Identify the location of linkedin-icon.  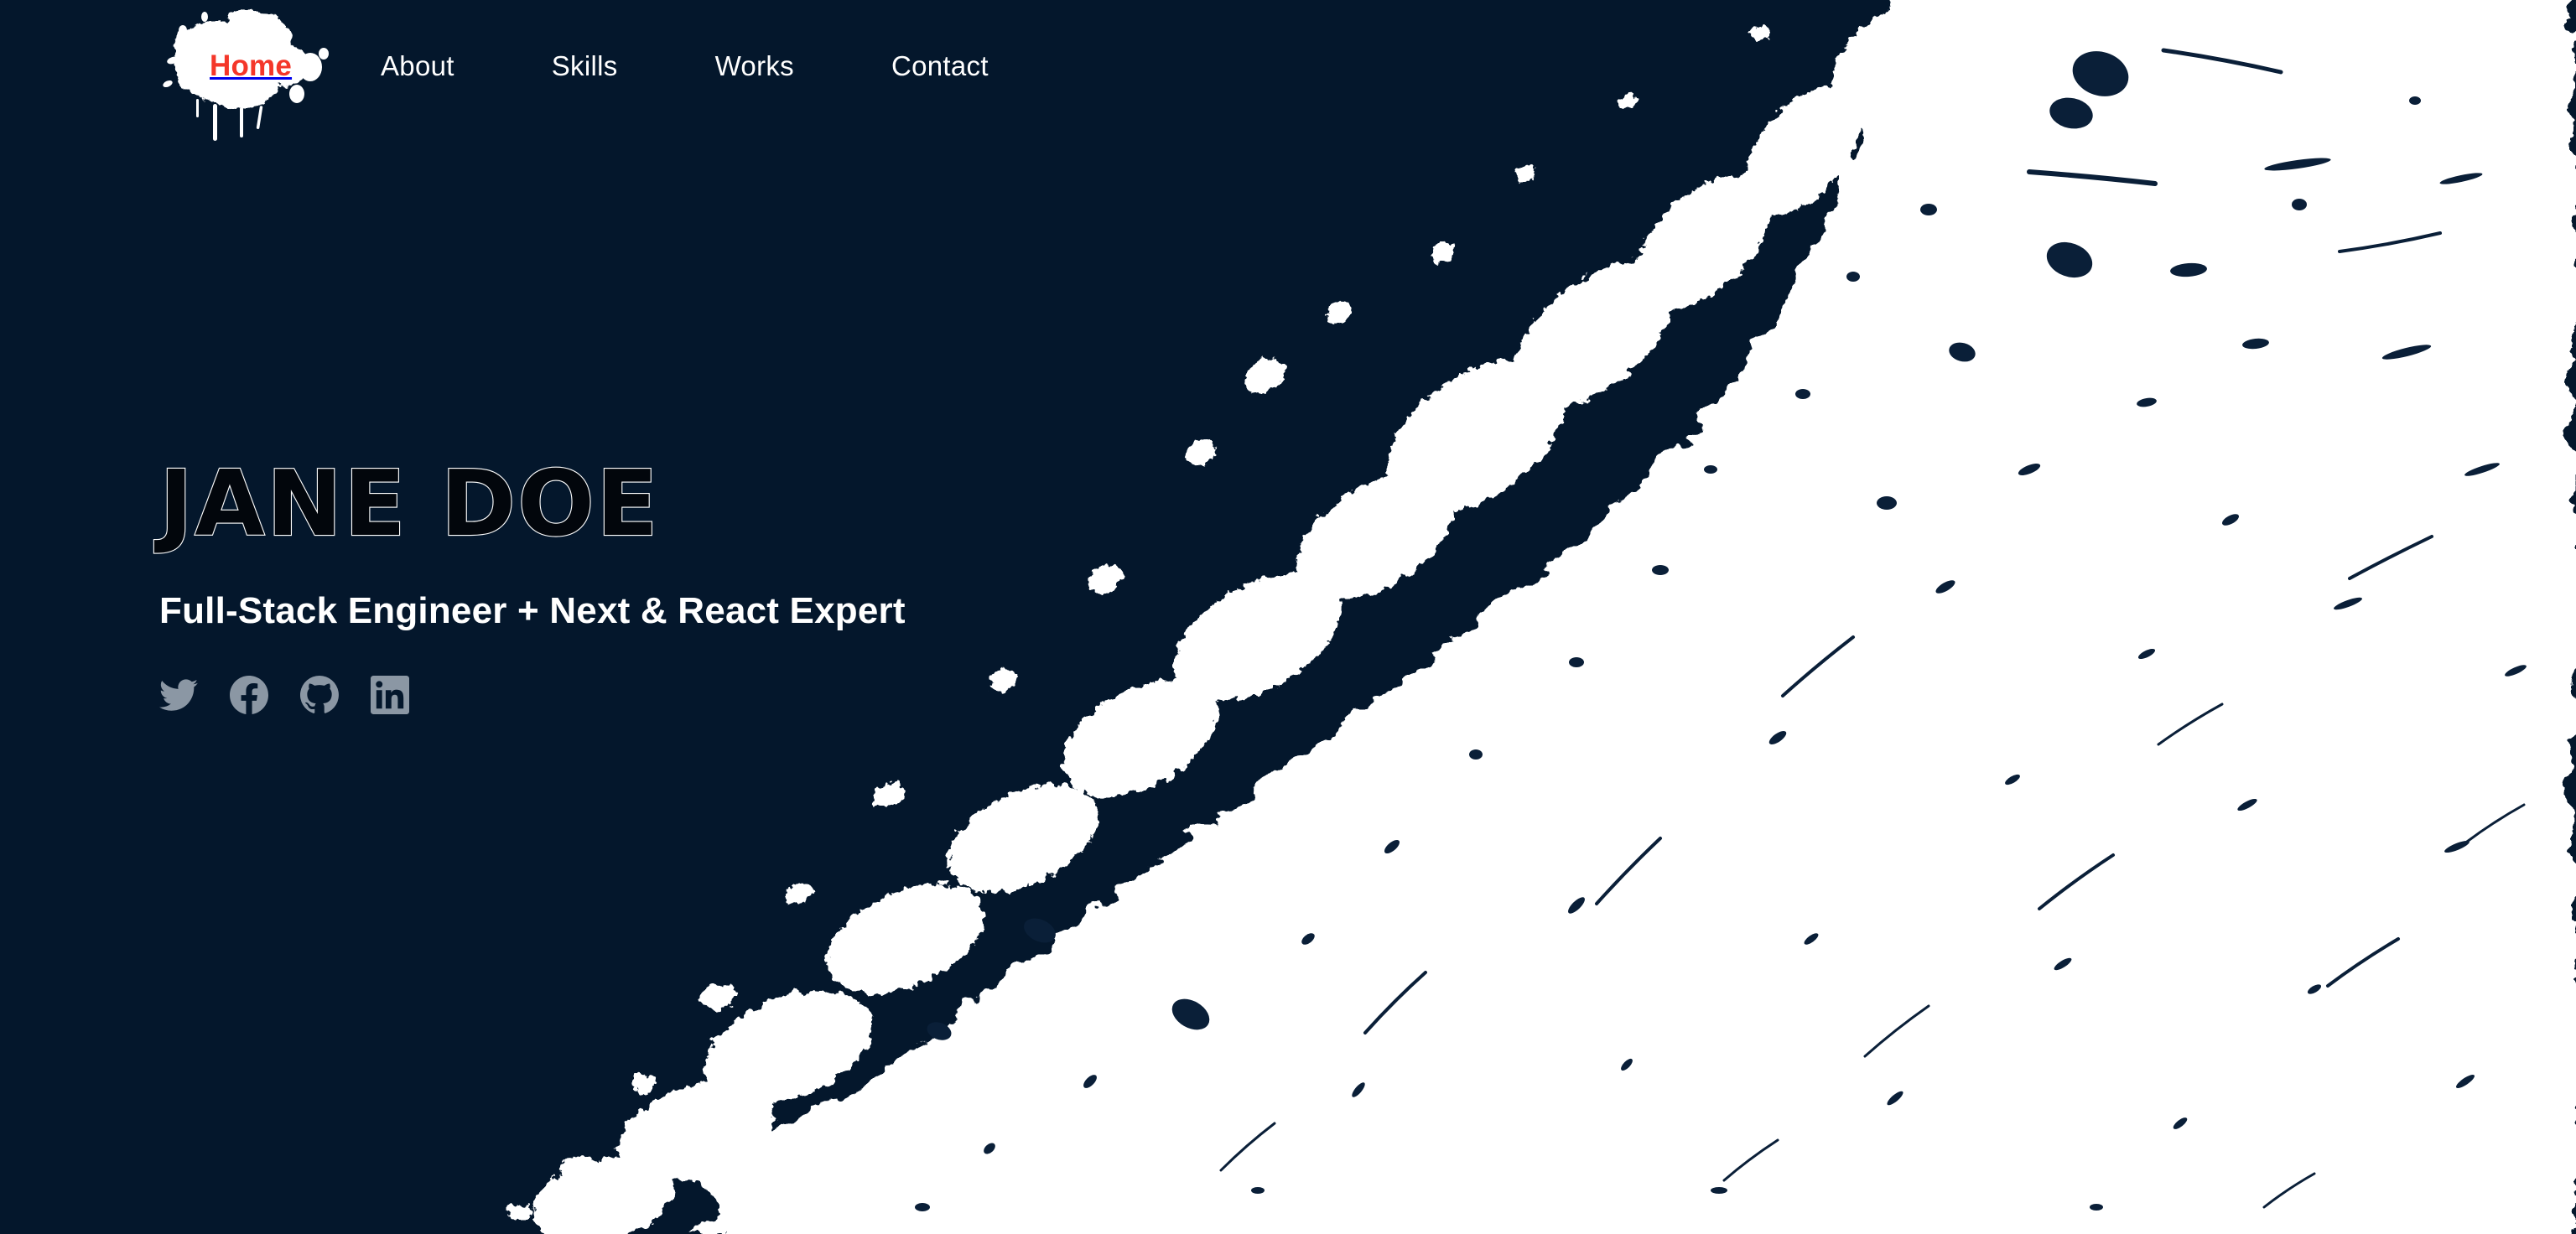
(390, 695).